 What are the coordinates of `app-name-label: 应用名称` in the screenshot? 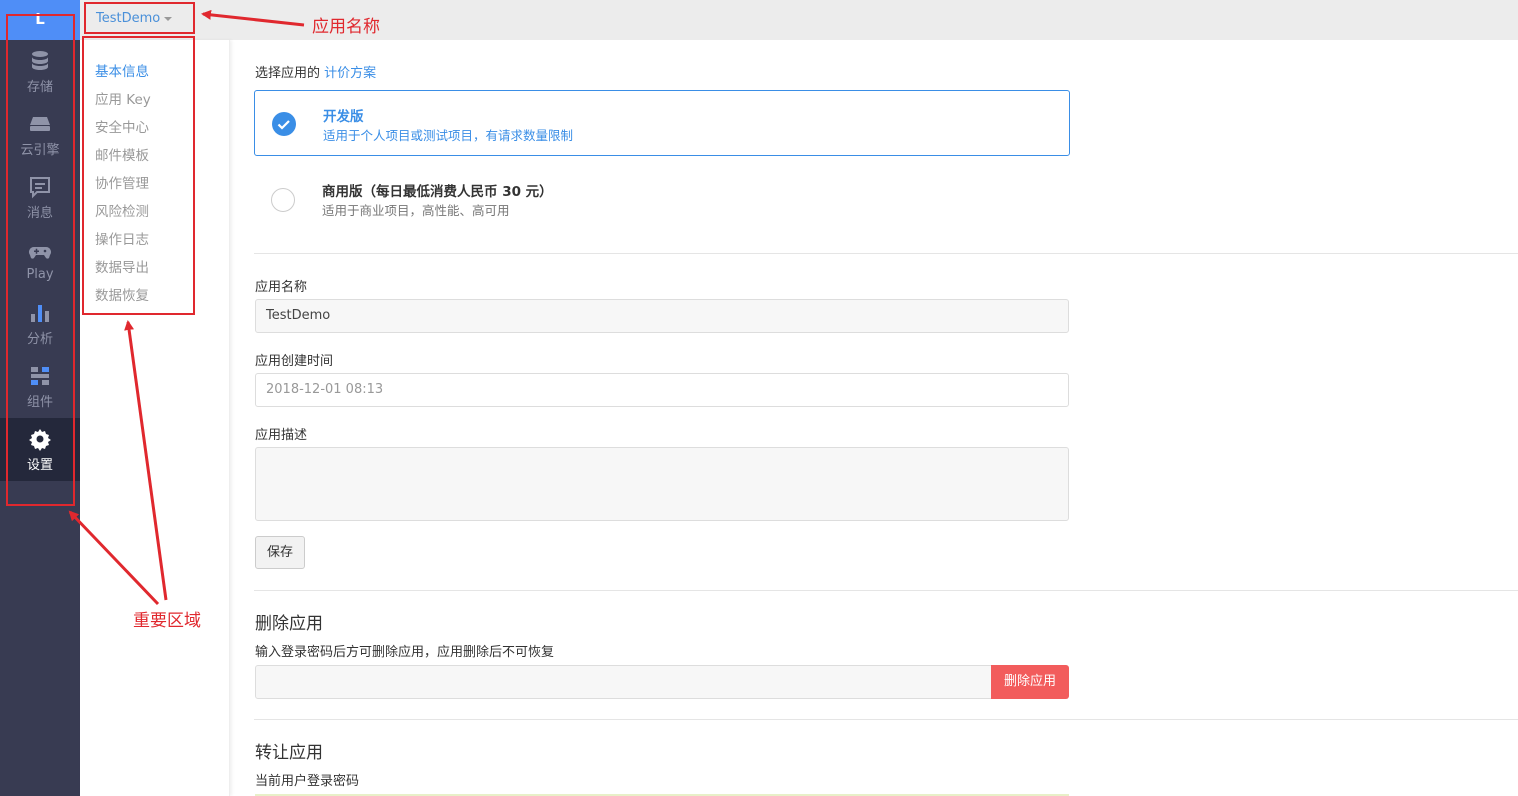 It's located at (281, 287).